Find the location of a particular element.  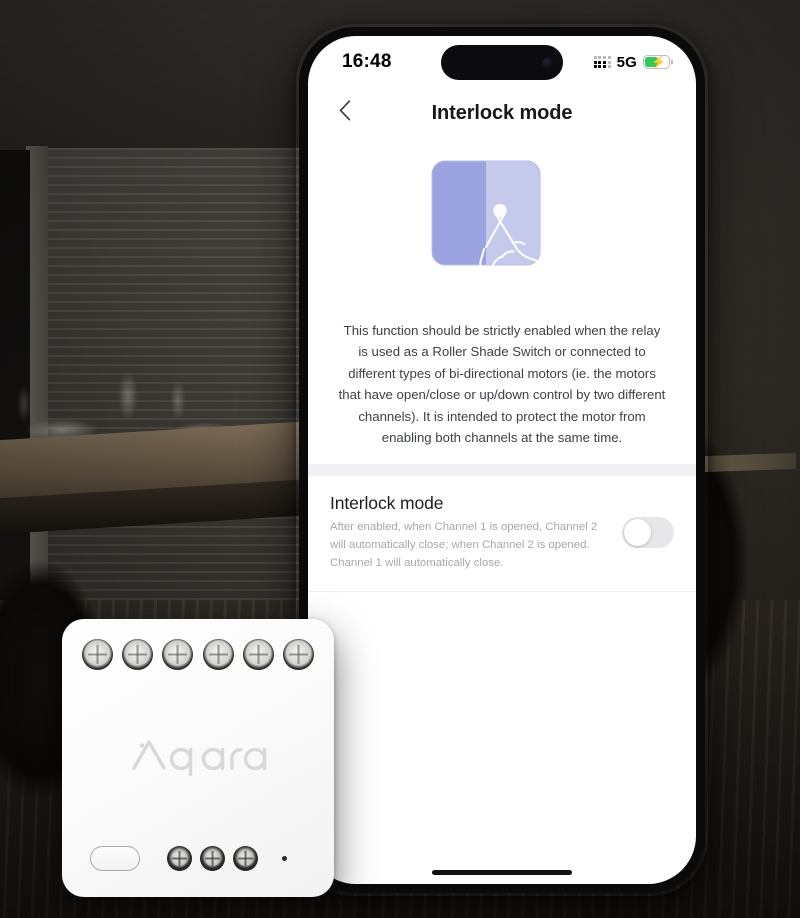

pairing-button is located at coordinates (115, 858).